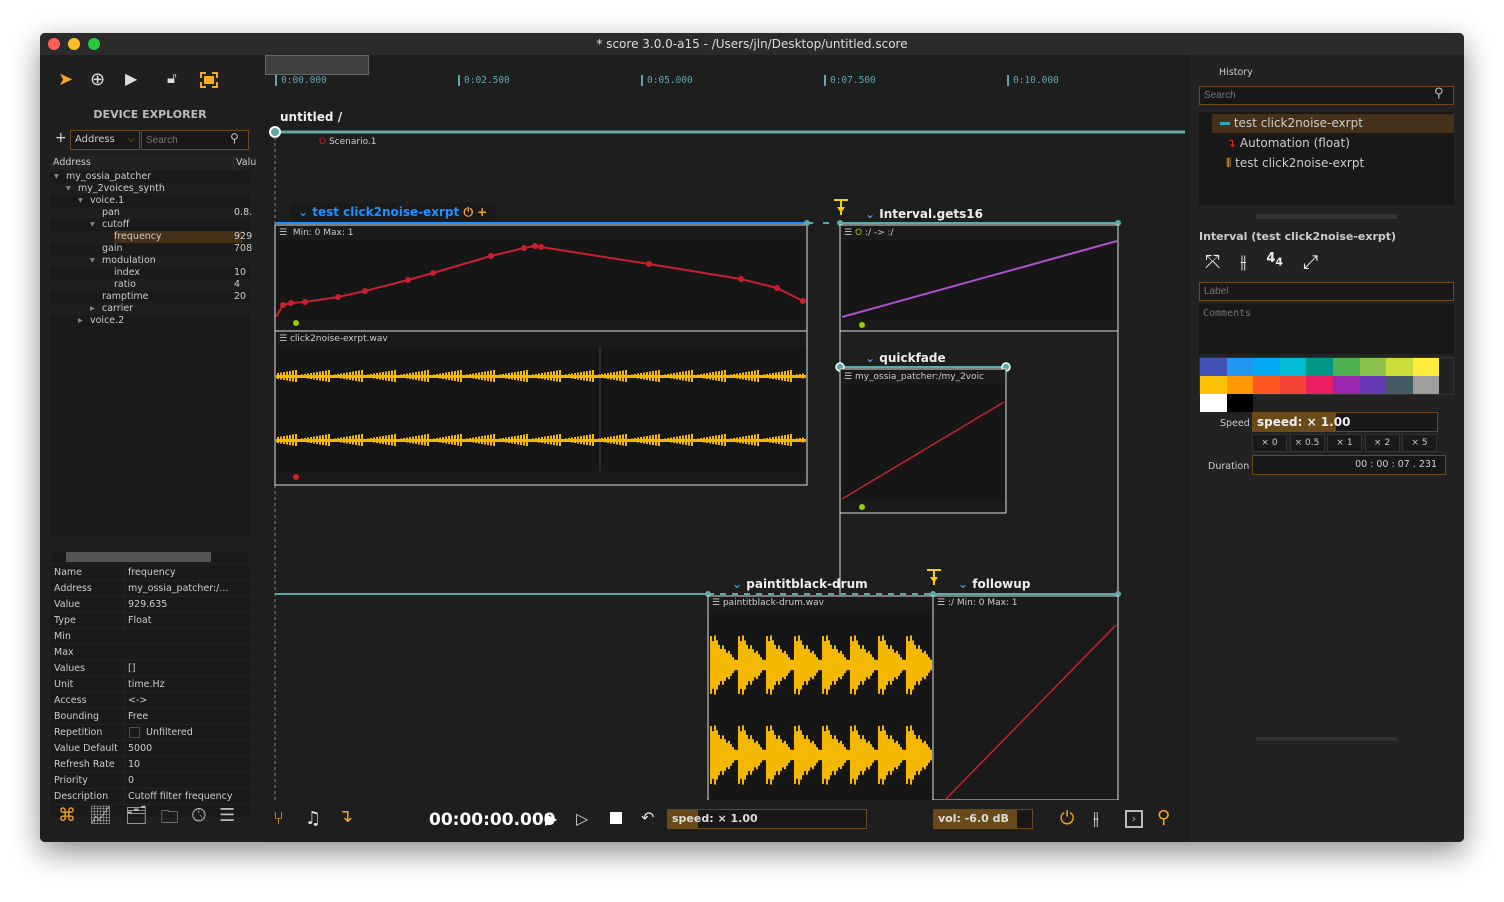 This screenshot has width=1504, height=902. Describe the element at coordinates (105, 140) in the screenshot. I see `address-select: Address ⌵` at that location.